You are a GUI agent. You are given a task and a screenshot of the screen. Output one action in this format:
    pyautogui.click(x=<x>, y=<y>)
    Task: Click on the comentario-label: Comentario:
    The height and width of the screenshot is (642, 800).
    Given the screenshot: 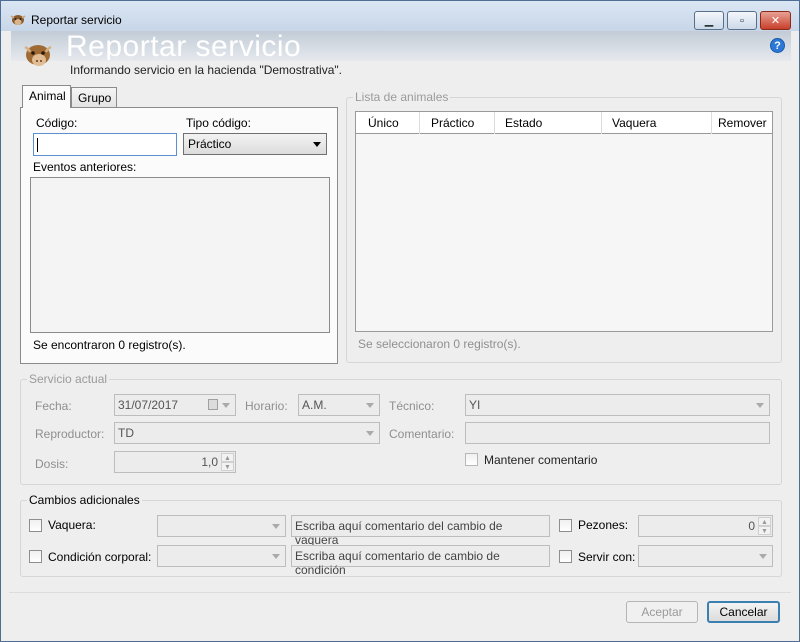 What is the action you would take?
    pyautogui.click(x=422, y=434)
    